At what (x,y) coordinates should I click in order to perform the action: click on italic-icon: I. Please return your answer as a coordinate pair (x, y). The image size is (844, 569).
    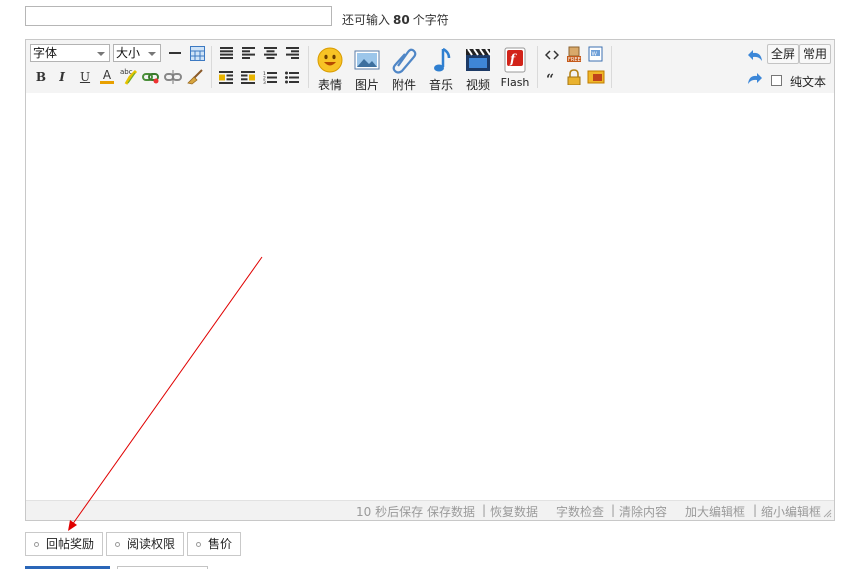
    Looking at the image, I should click on (62, 77).